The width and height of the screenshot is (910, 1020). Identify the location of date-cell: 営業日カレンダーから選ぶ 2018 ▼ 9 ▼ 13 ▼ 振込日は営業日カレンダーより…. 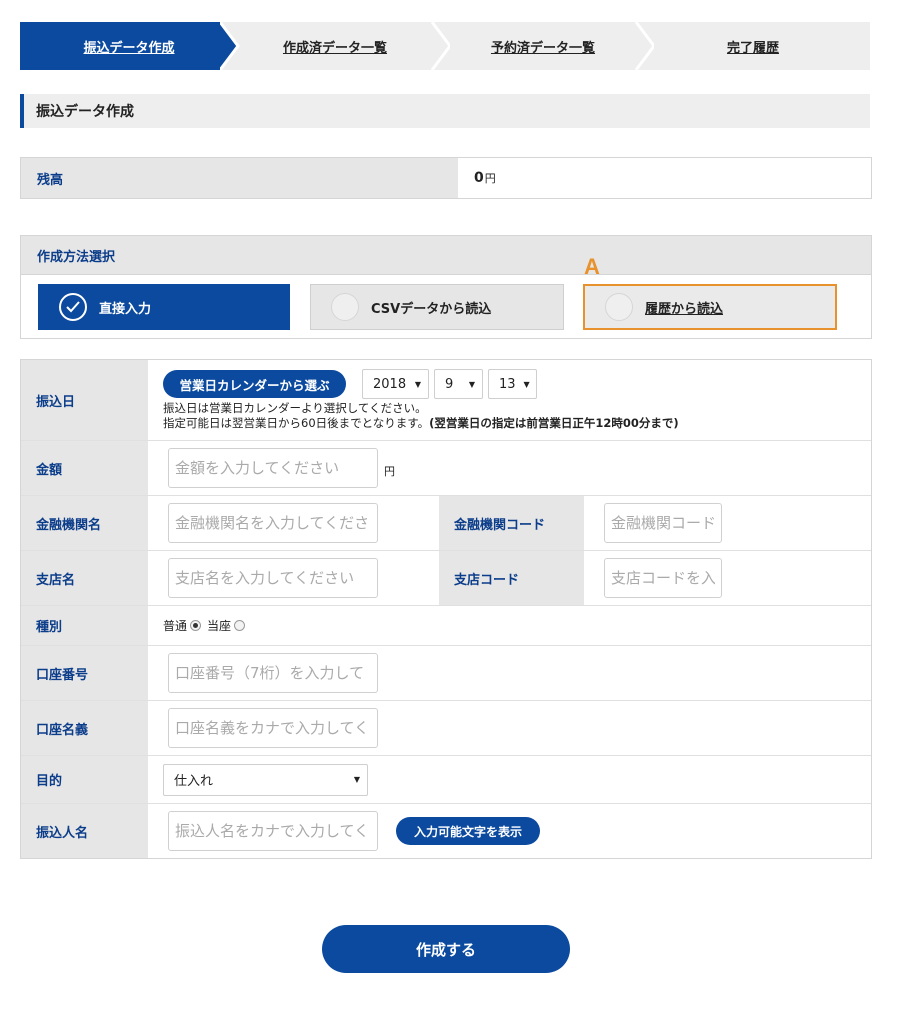
(509, 400).